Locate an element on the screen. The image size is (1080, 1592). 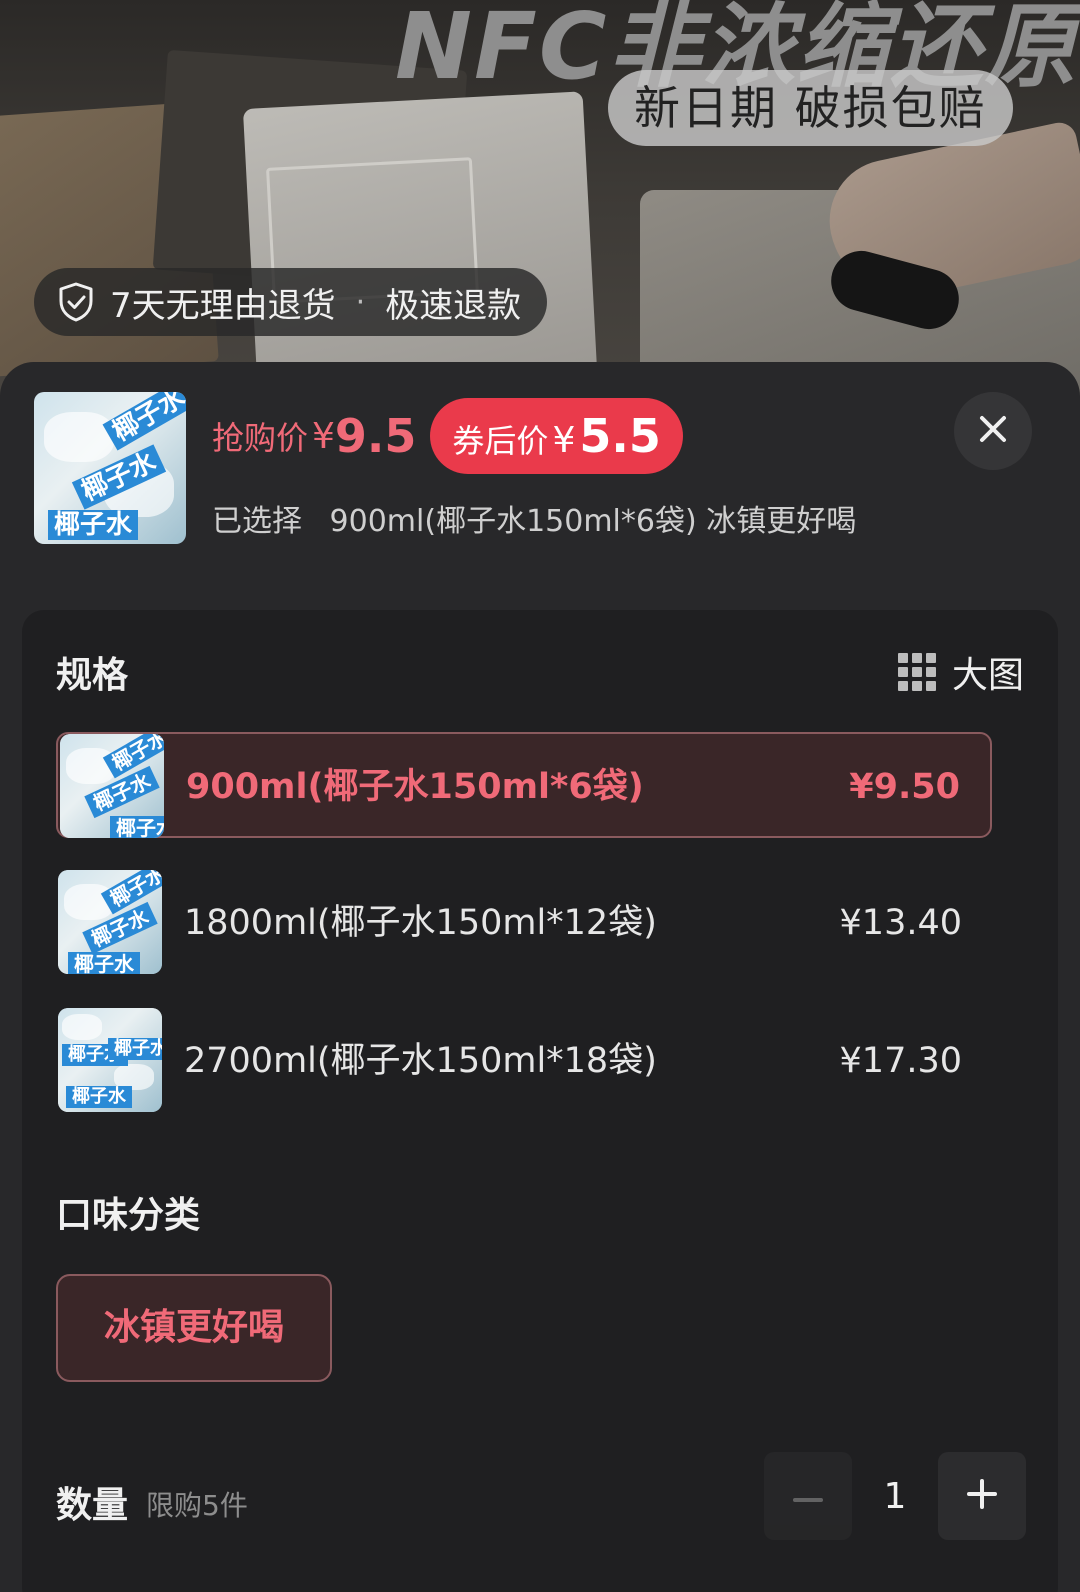
decrease-button is located at coordinates (808, 1496).